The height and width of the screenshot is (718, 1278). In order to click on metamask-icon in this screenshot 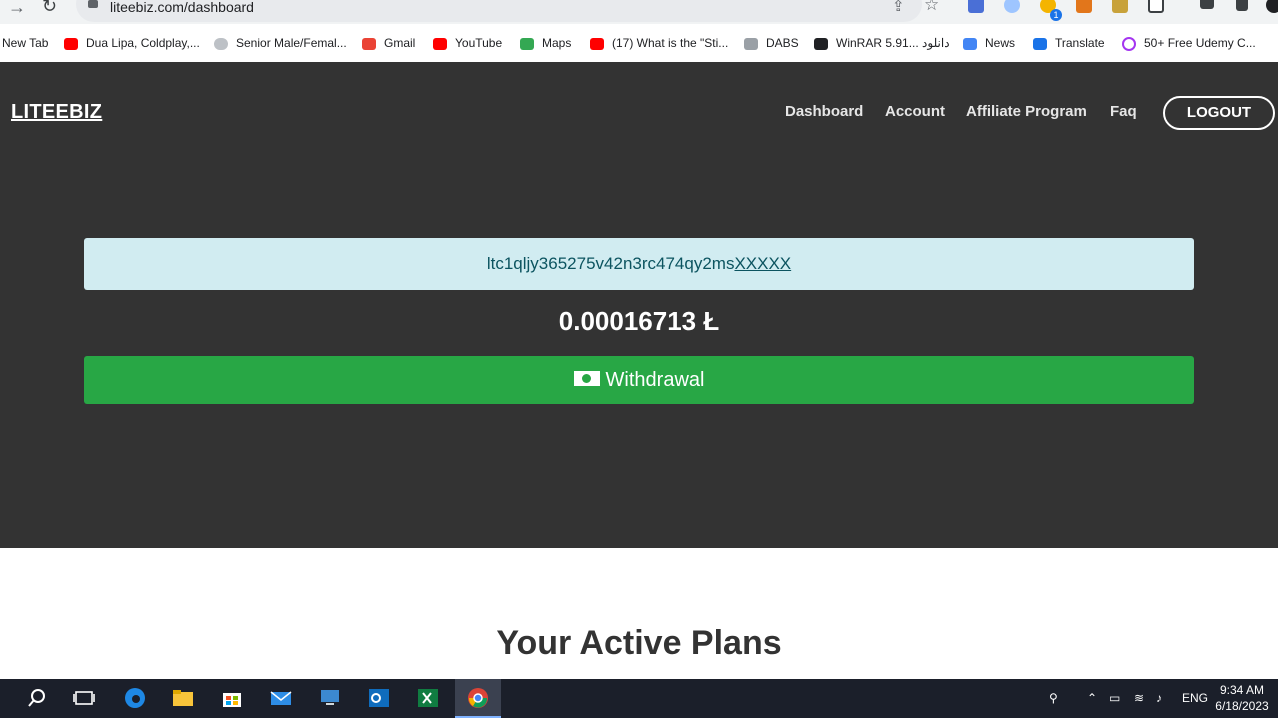, I will do `click(1084, 6)`.